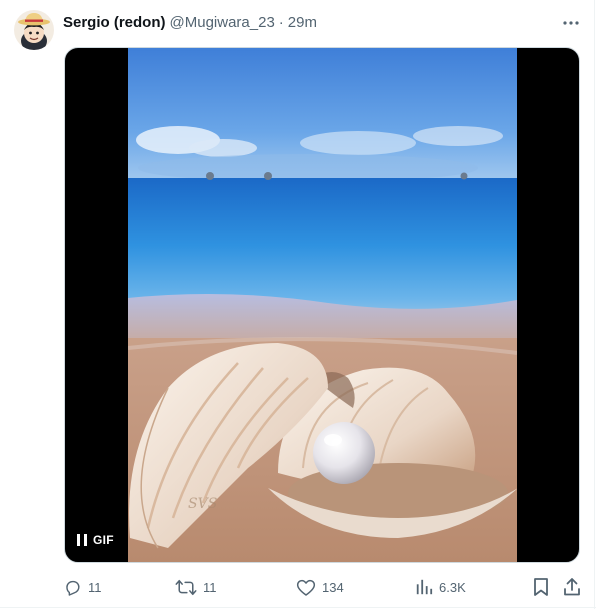 This screenshot has width=596, height=609. I want to click on avatar, so click(34, 30).